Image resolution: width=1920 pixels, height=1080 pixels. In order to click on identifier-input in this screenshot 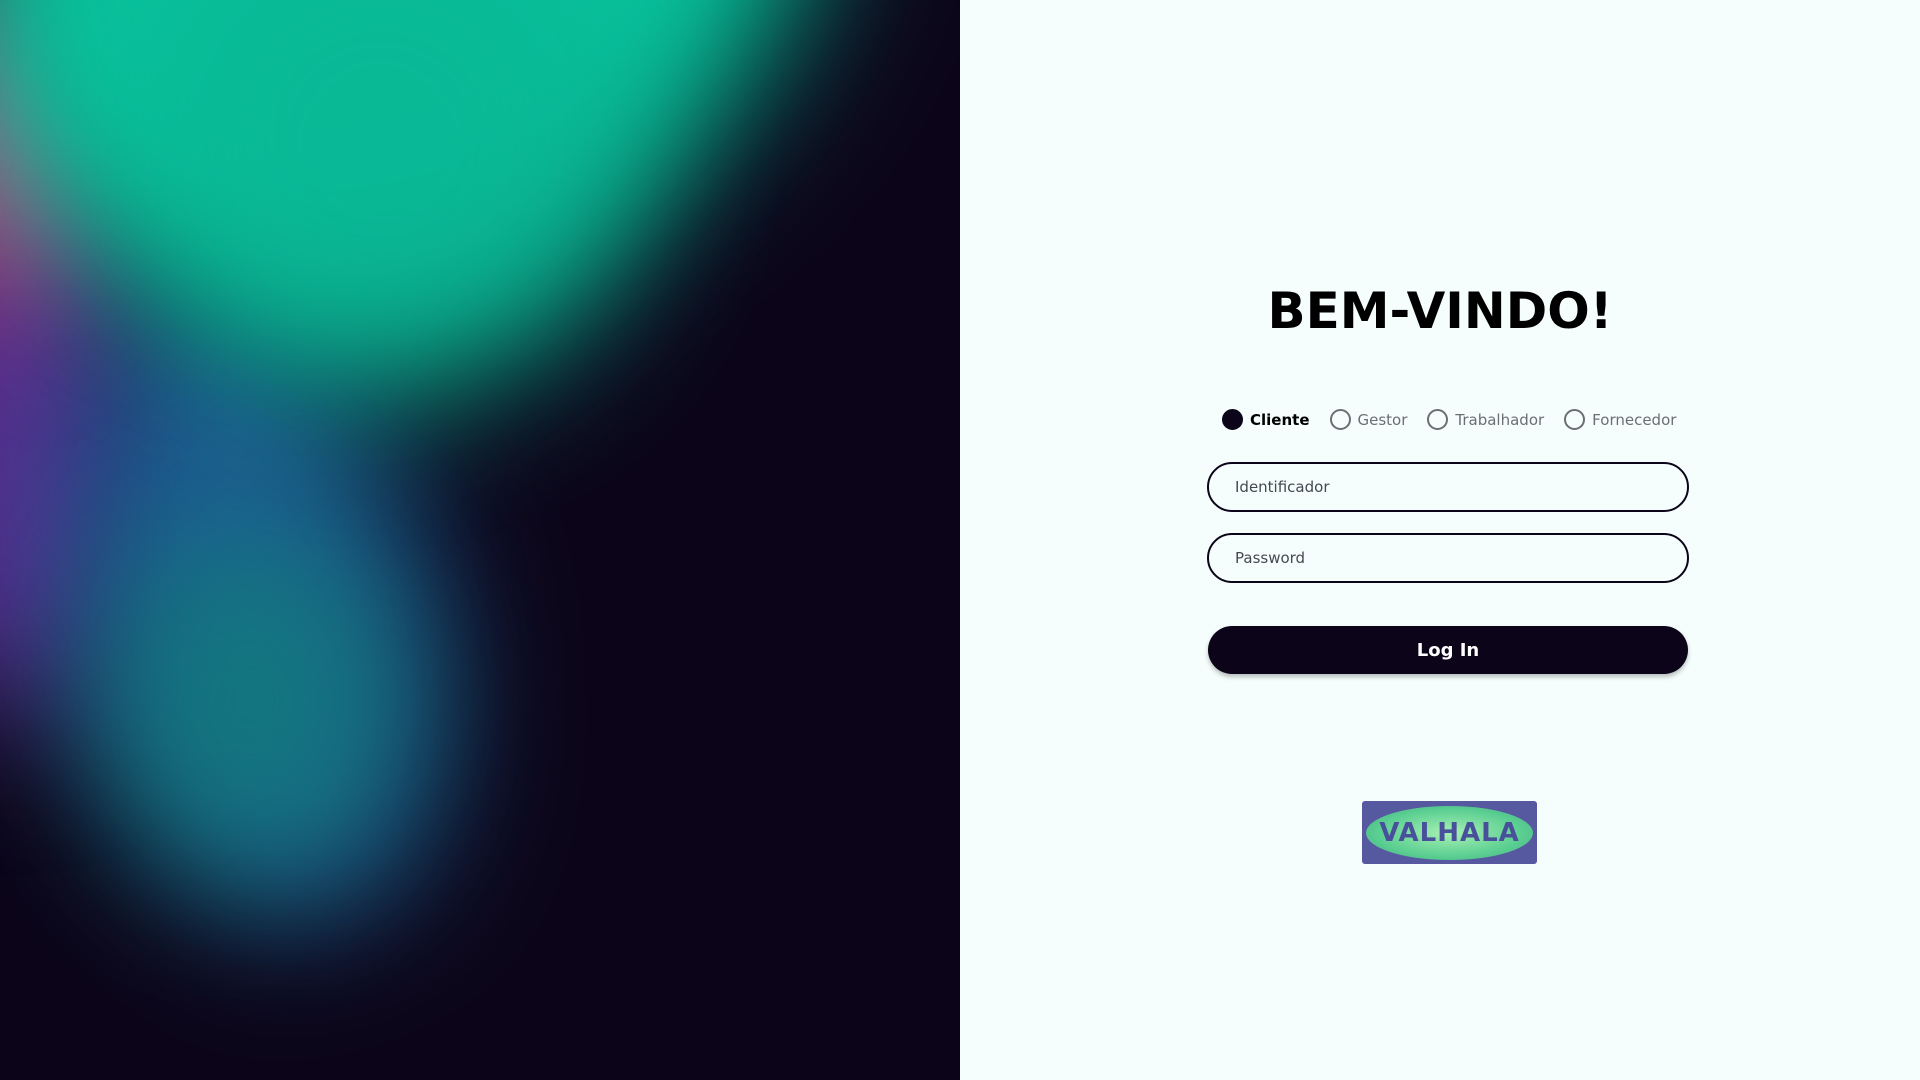, I will do `click(1448, 487)`.